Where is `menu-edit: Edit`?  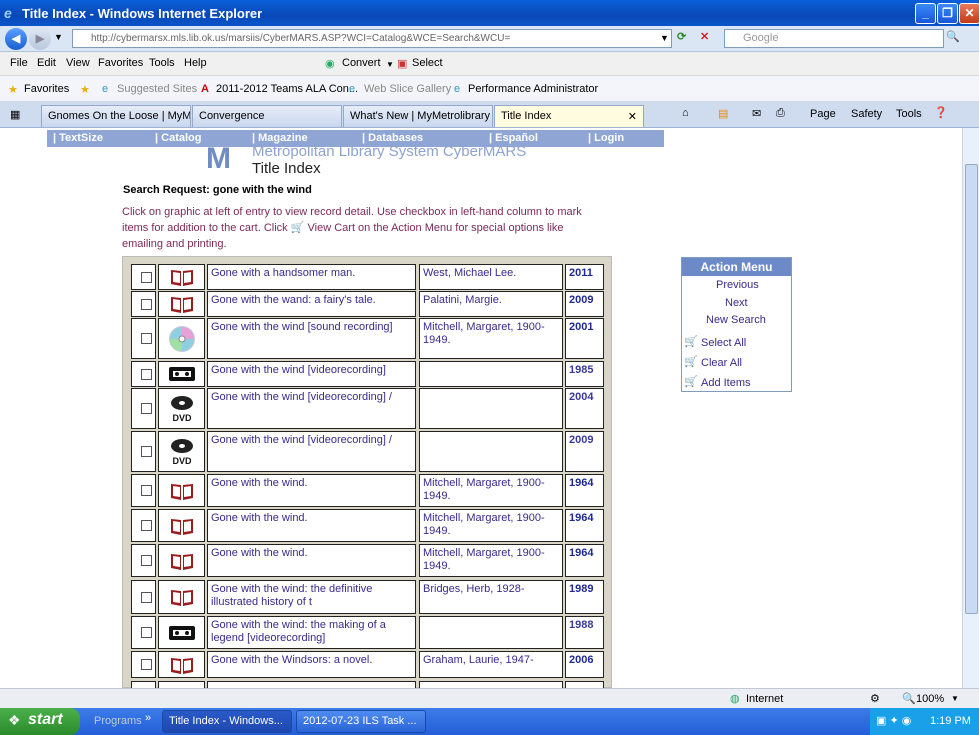 menu-edit: Edit is located at coordinates (46, 63).